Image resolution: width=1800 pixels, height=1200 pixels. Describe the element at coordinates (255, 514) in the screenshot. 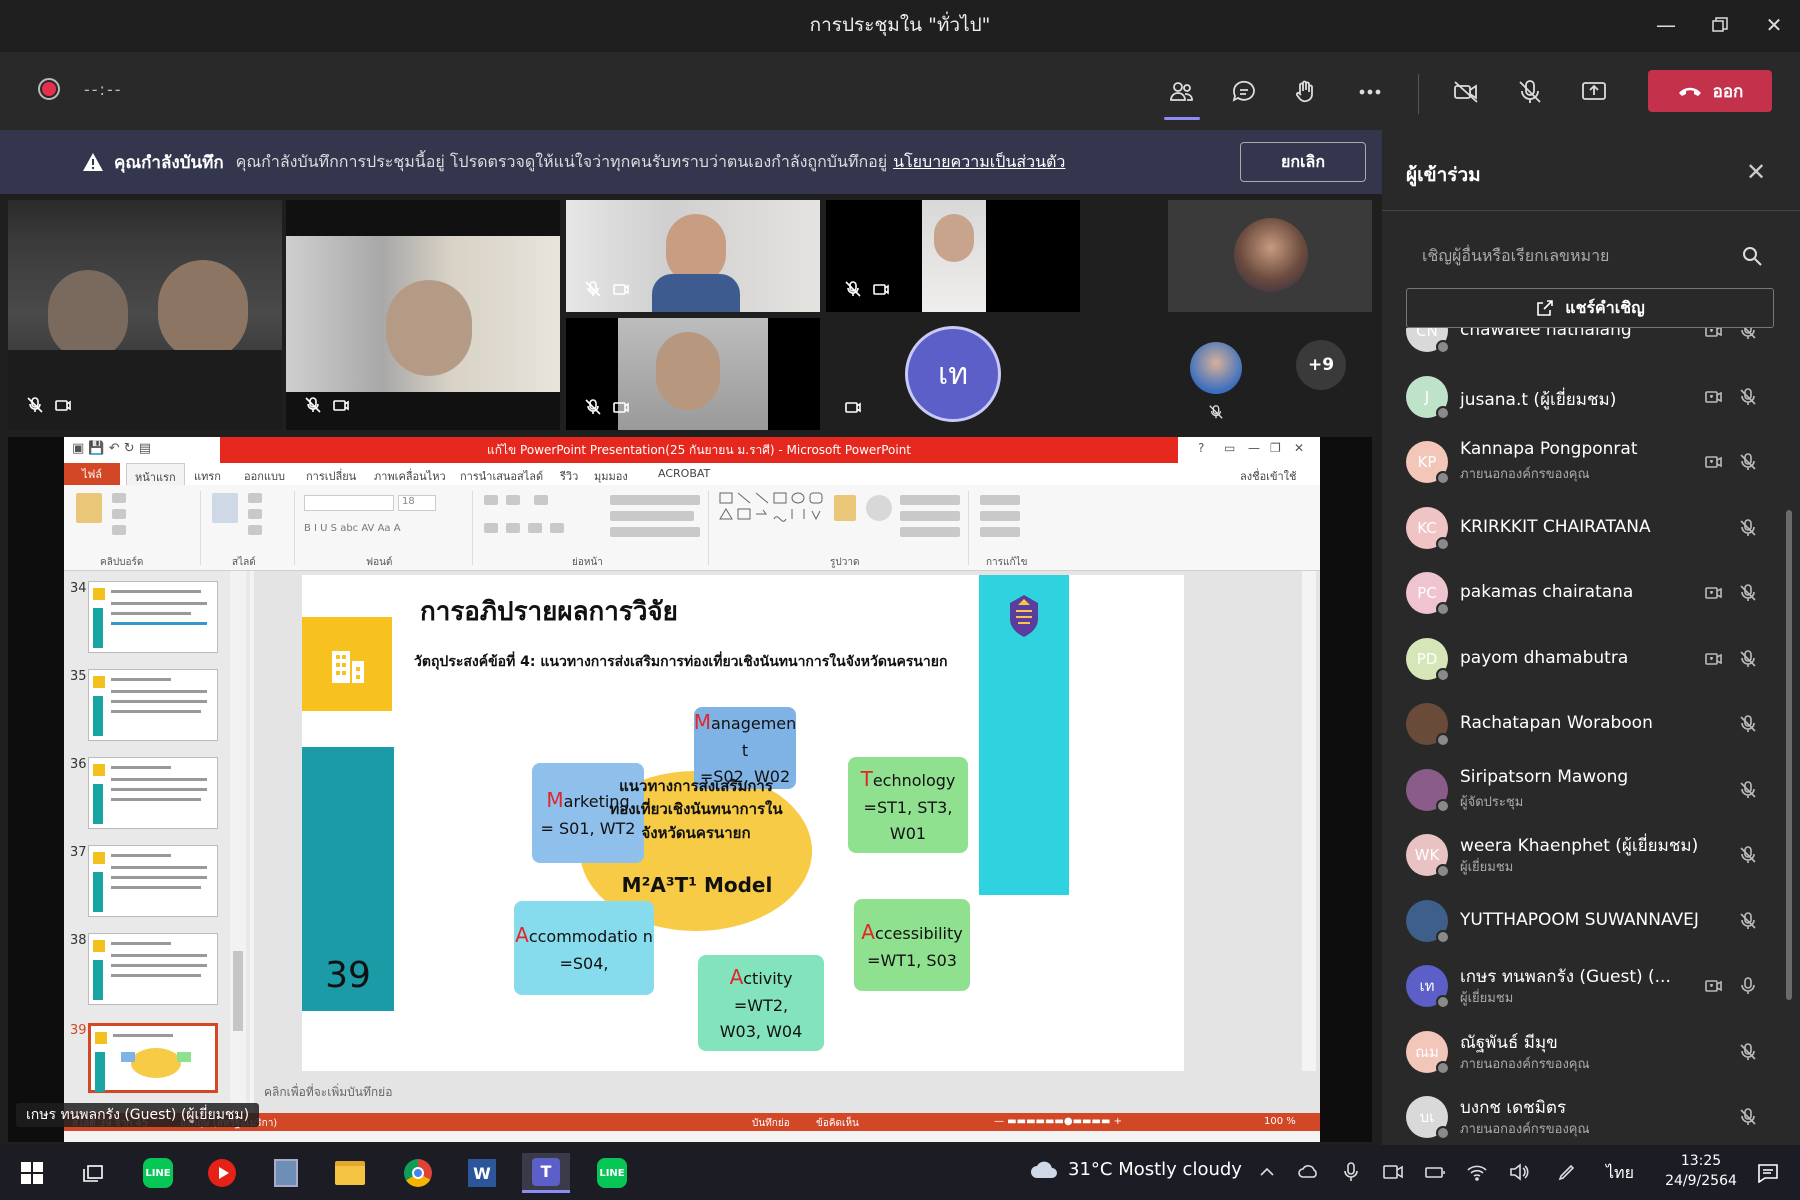

I see `reset-icon` at that location.